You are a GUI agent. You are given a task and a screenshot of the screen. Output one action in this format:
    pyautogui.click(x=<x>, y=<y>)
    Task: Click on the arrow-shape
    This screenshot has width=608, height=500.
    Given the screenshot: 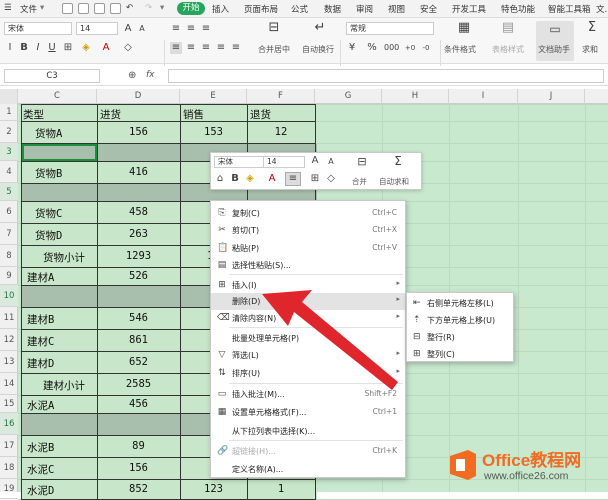 What is the action you would take?
    pyautogui.click(x=330, y=340)
    